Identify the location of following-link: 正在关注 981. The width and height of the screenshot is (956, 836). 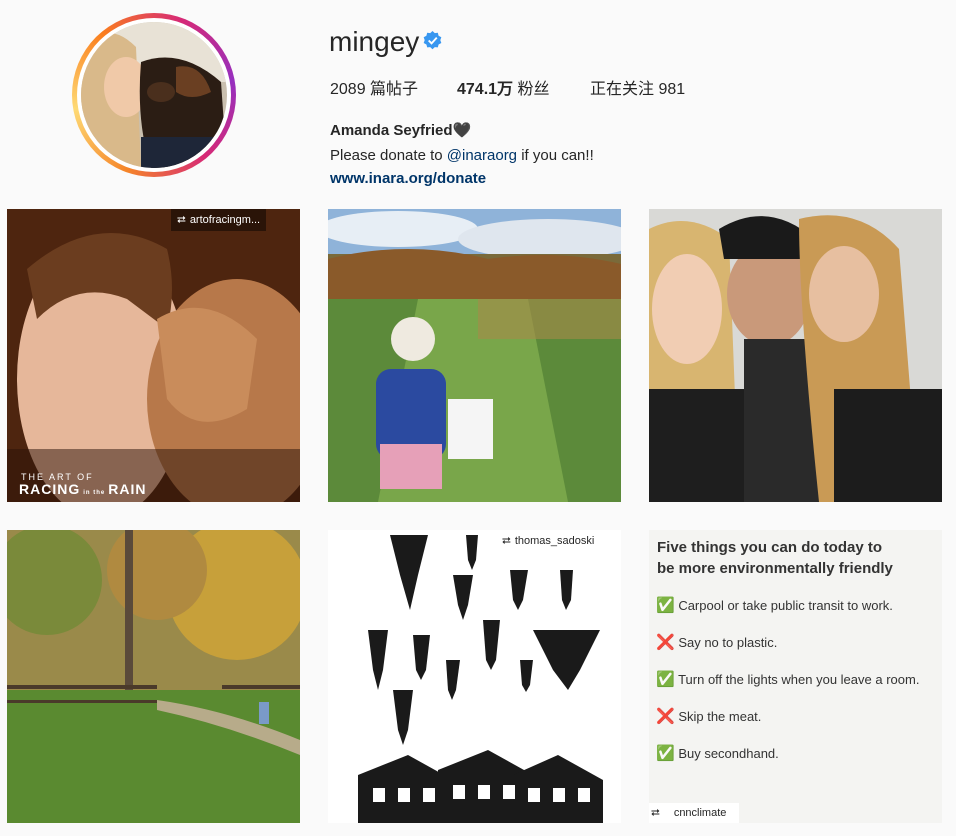
(637, 90).